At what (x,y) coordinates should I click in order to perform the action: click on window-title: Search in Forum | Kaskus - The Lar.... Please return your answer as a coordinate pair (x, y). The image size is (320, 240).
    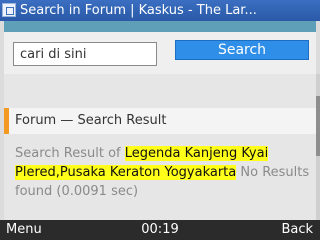
    Looking at the image, I should click on (138, 10).